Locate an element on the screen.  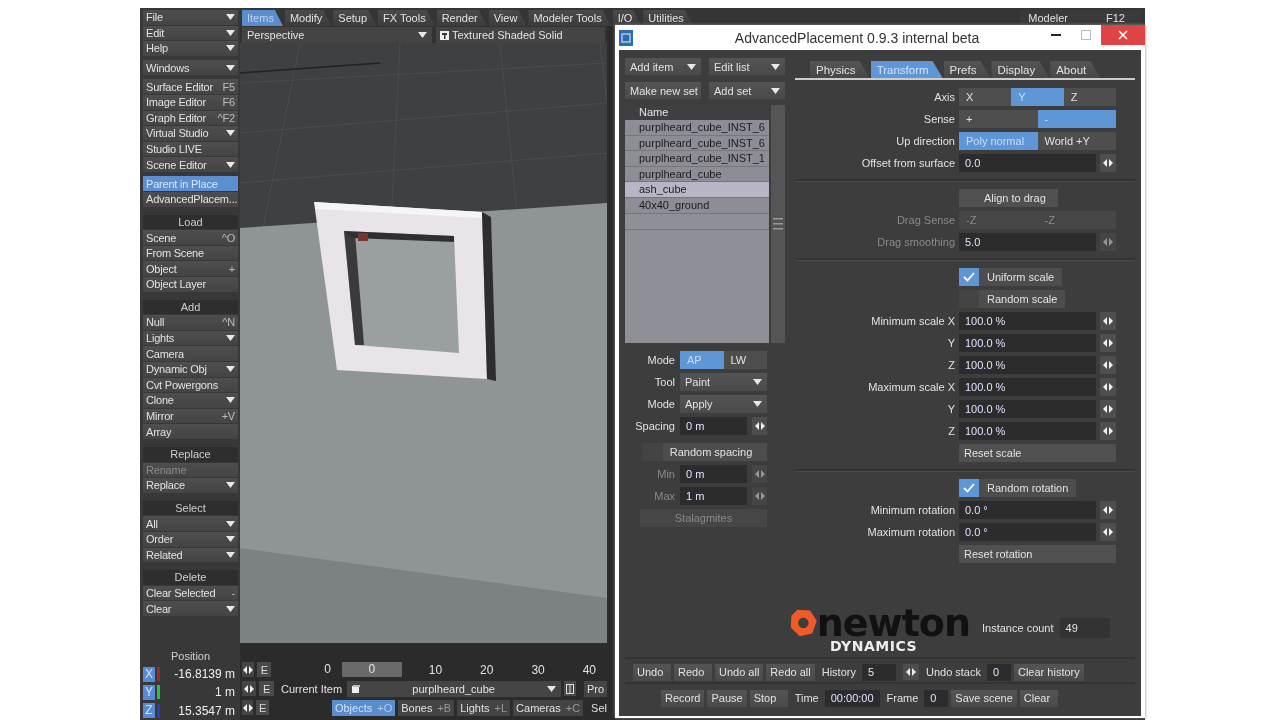
command-button: Reset scale is located at coordinates (1037, 453).